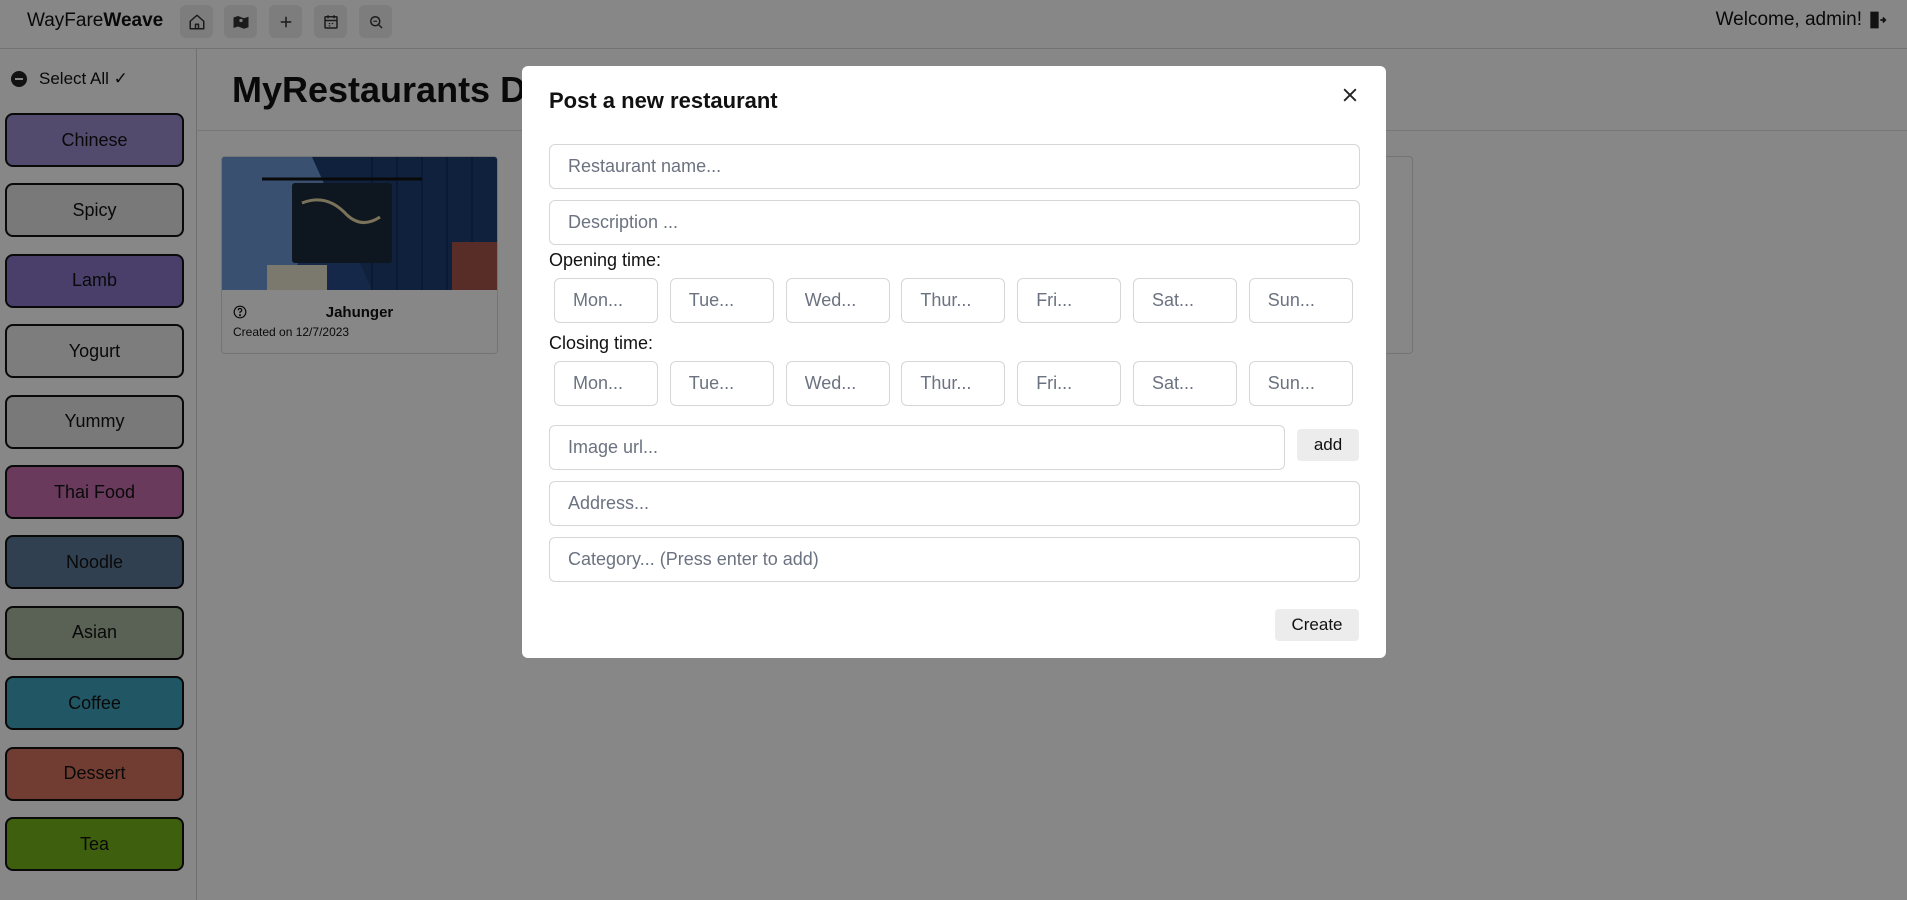  What do you see at coordinates (1317, 625) in the screenshot?
I see `create-button: Create` at bounding box center [1317, 625].